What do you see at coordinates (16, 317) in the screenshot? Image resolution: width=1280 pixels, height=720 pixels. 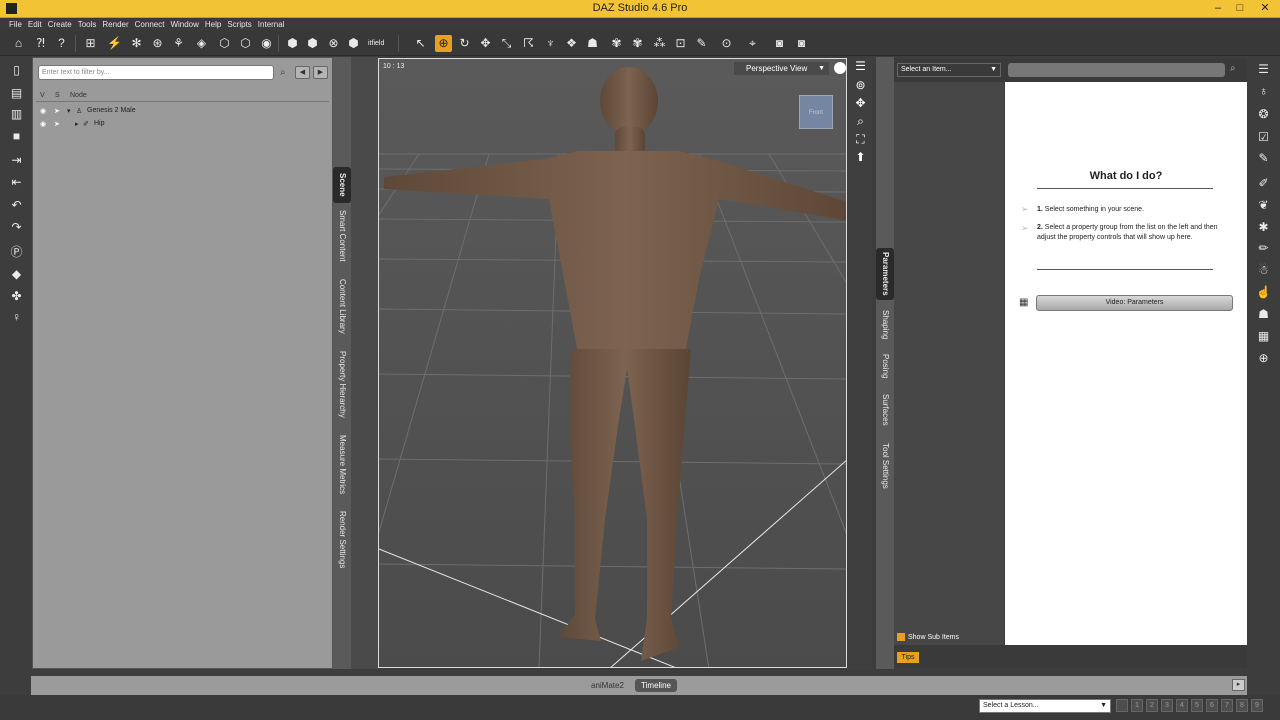 I see `pose-figure-icon: ♀` at bounding box center [16, 317].